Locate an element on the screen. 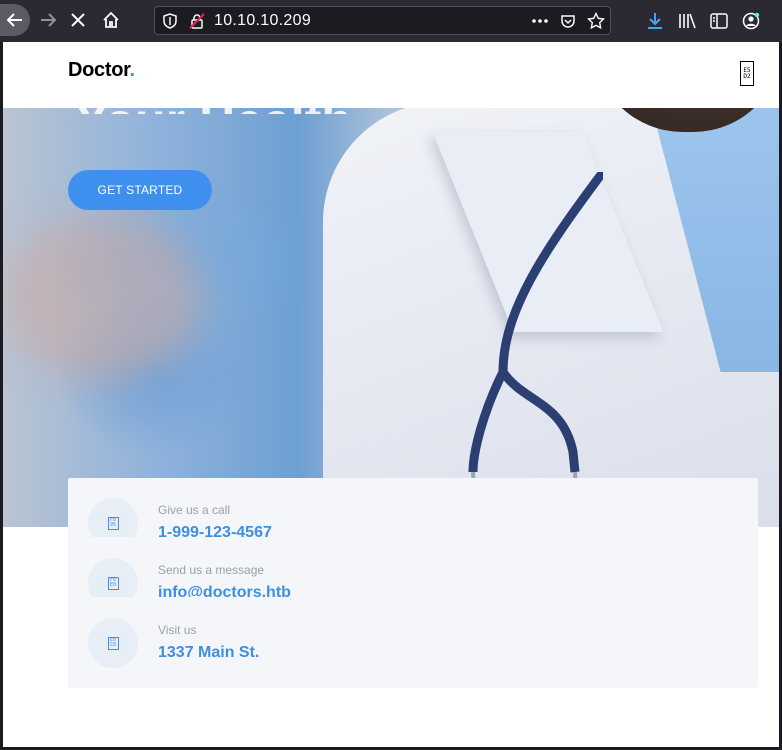 The height and width of the screenshot is (750, 782). home-icon is located at coordinates (111, 19).